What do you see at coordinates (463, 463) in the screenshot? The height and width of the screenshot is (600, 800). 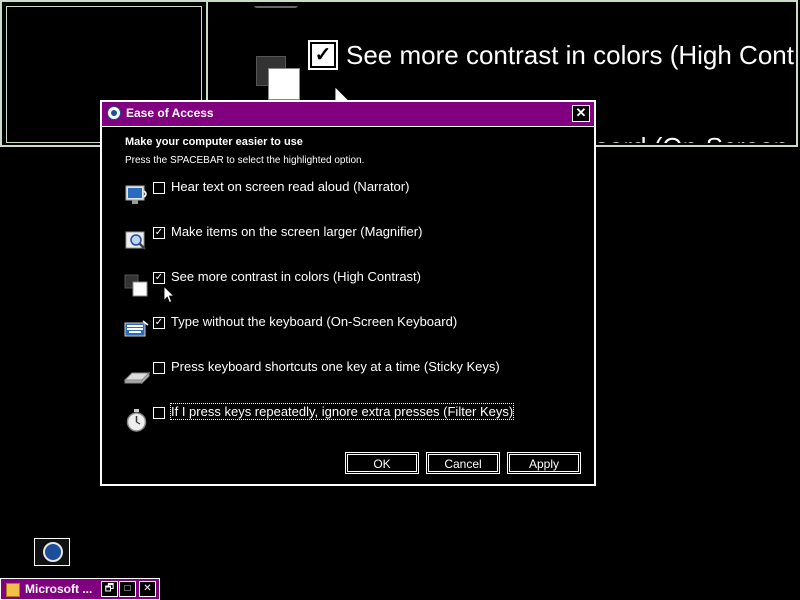 I see `cancel-button: Cancel` at bounding box center [463, 463].